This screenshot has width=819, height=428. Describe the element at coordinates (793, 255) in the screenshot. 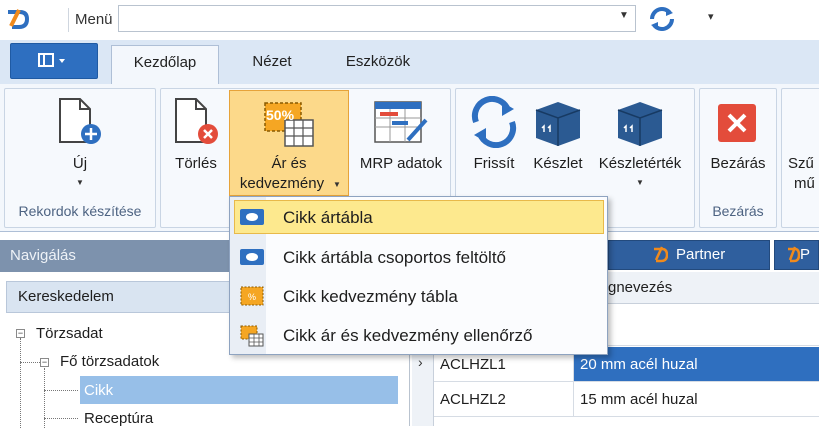

I see `tab-partial-logo-icon` at that location.